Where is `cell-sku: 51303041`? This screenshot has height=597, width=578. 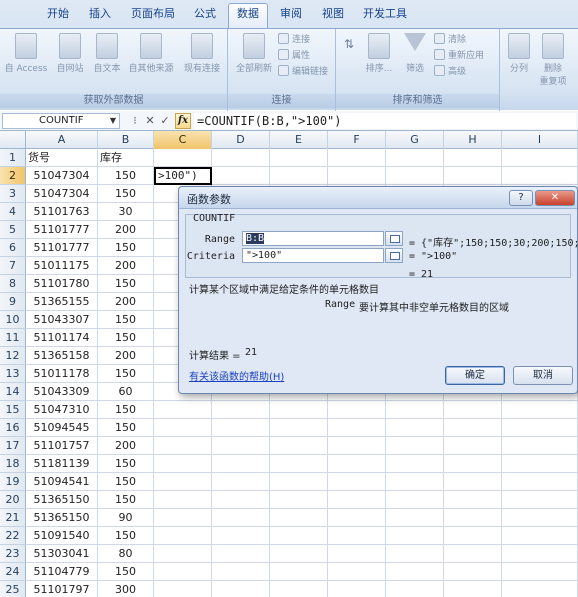
cell-sku: 51303041 is located at coordinates (62, 554).